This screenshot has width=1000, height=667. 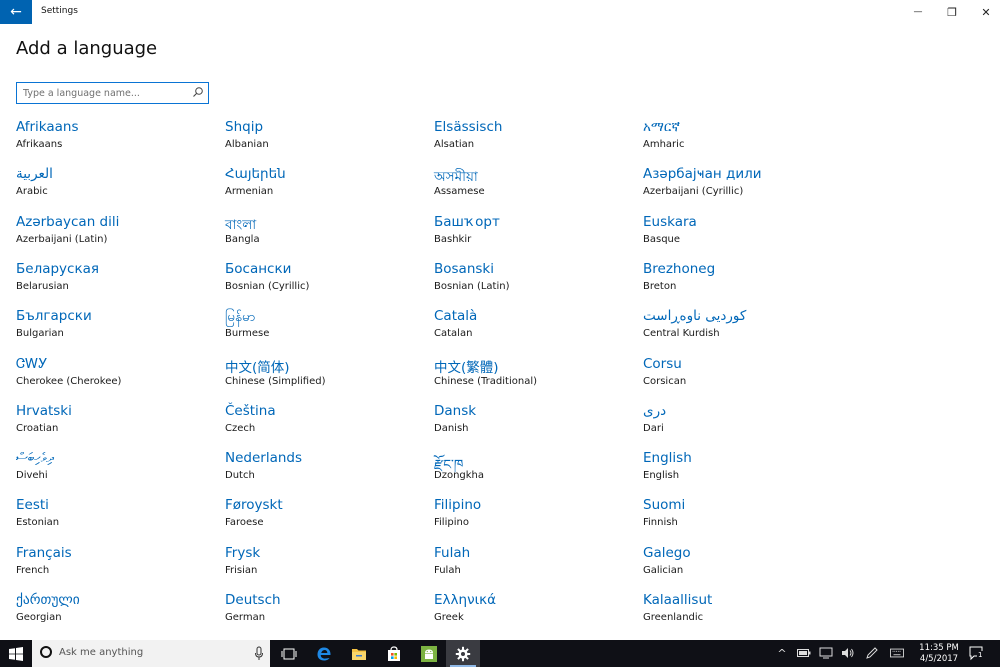 I want to click on language-item: Български Bulgarian, so click(x=116, y=330).